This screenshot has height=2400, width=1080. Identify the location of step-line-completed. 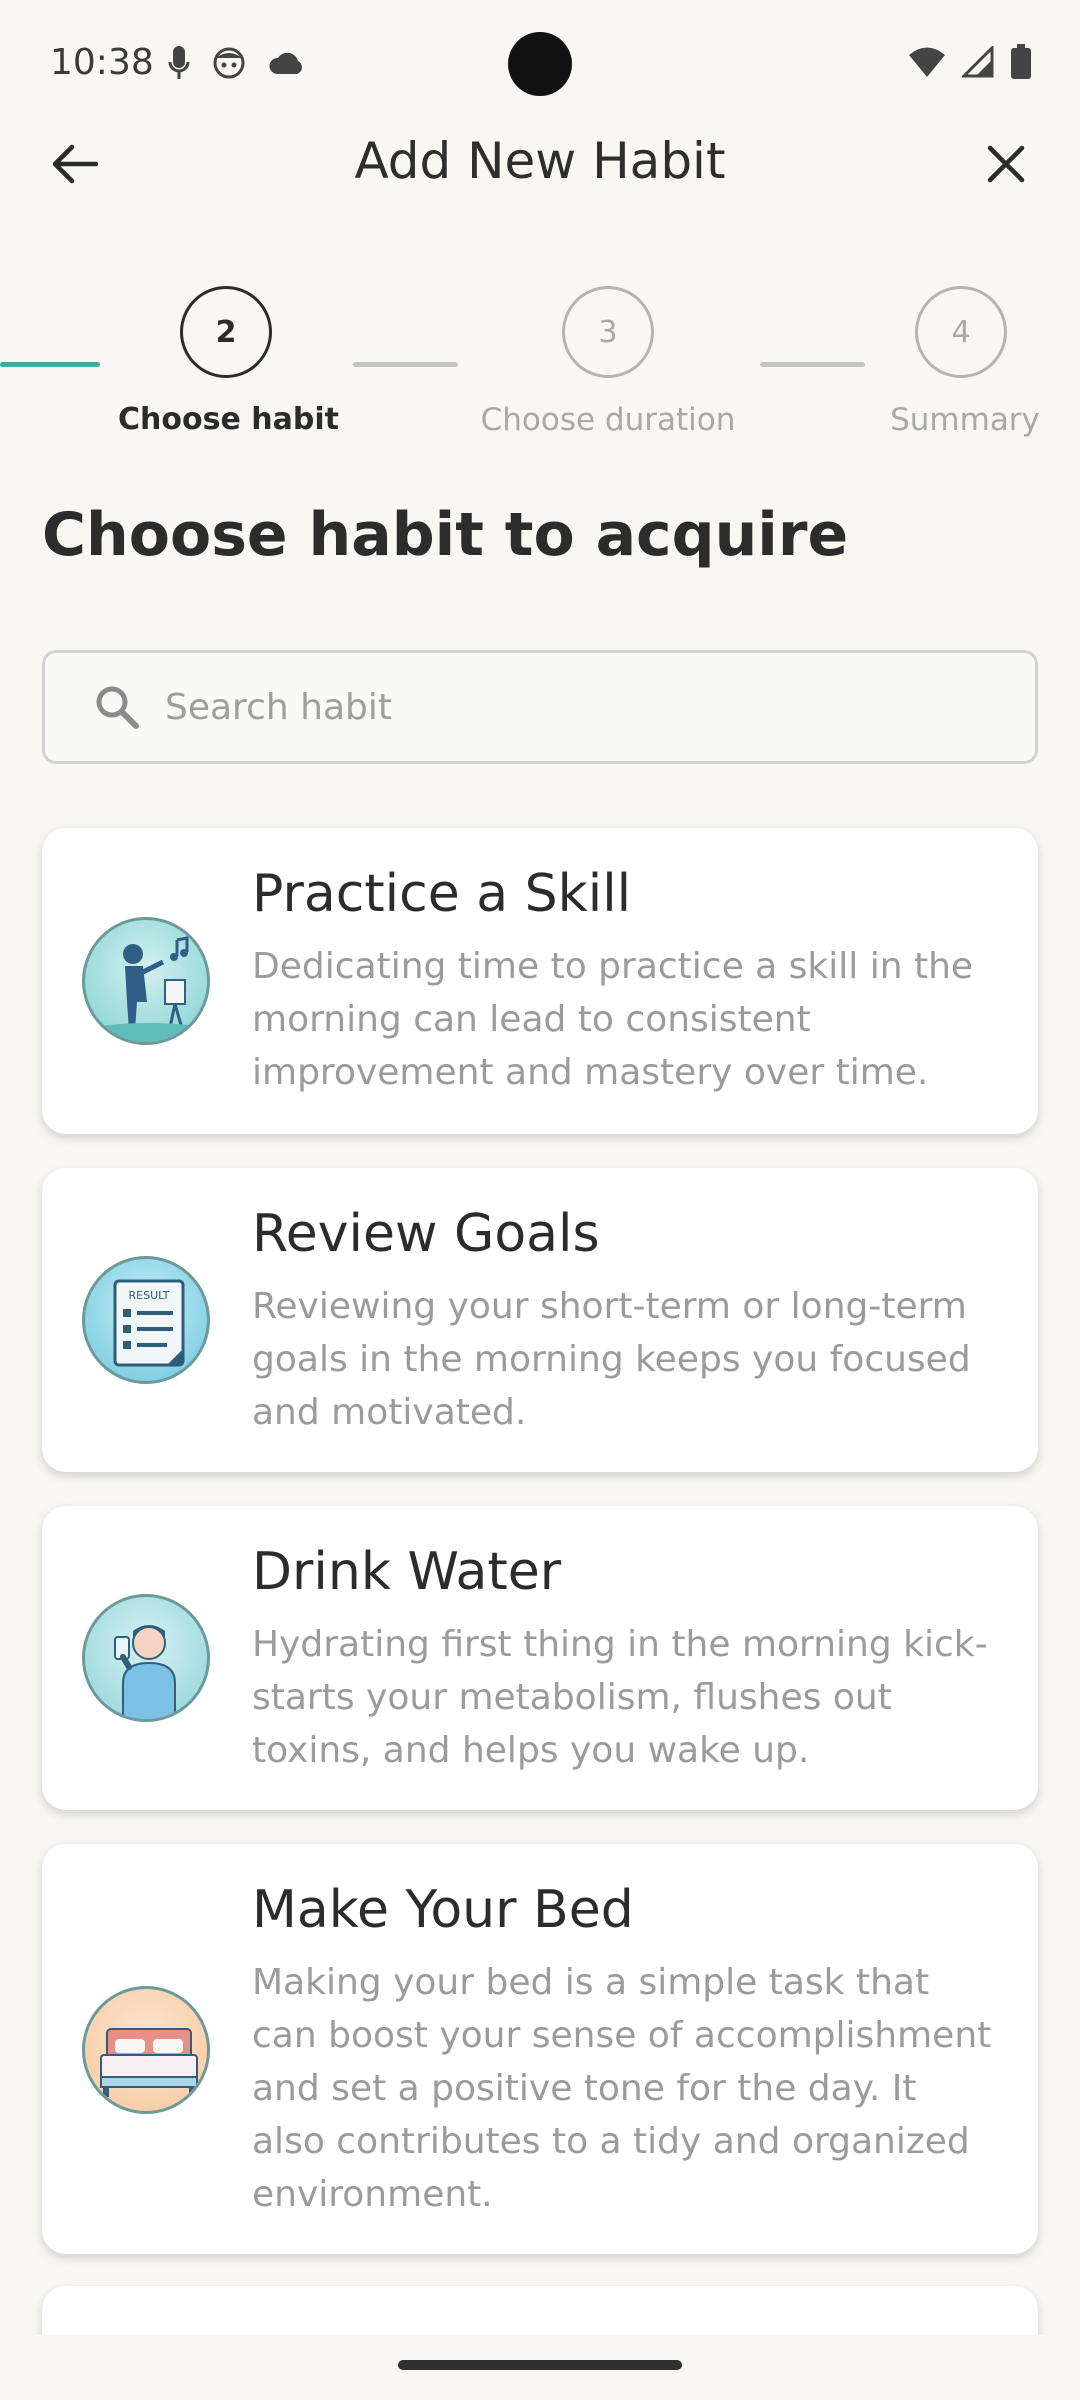
(50, 364).